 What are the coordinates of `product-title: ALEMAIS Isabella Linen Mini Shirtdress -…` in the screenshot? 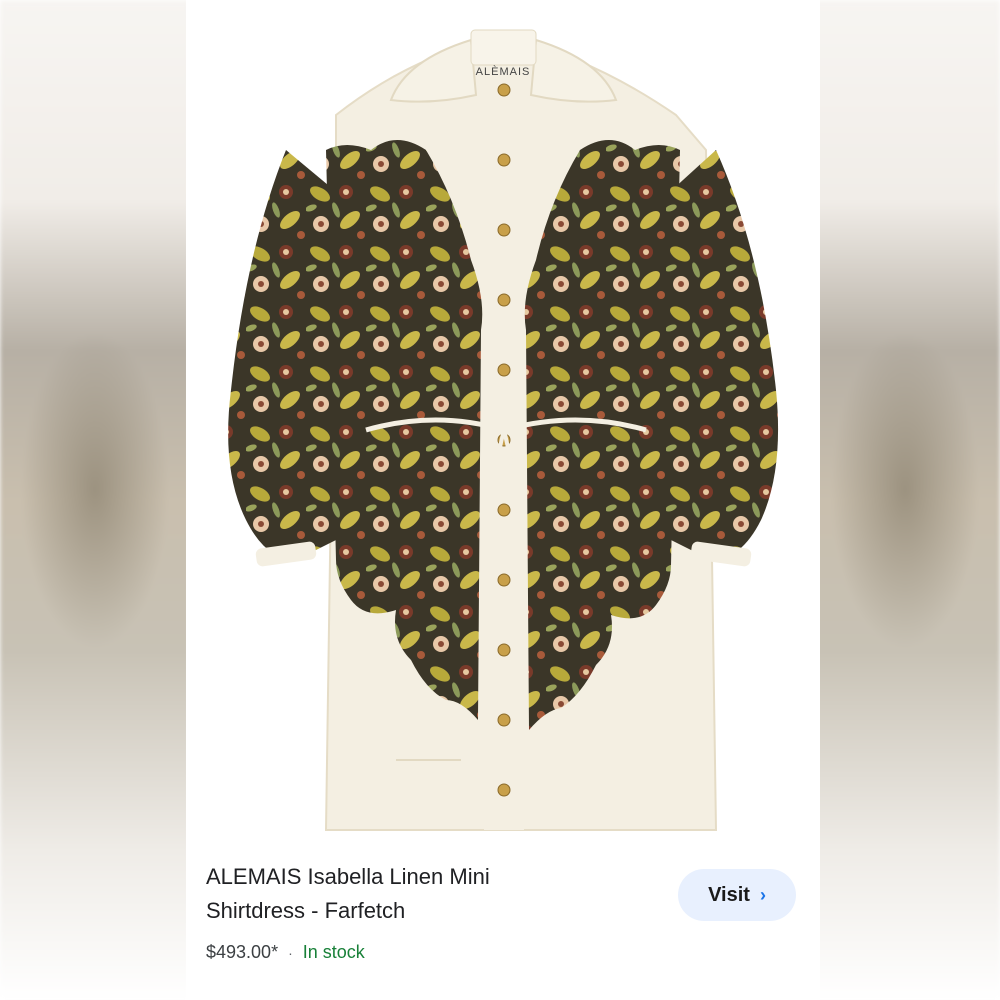 It's located at (441, 894).